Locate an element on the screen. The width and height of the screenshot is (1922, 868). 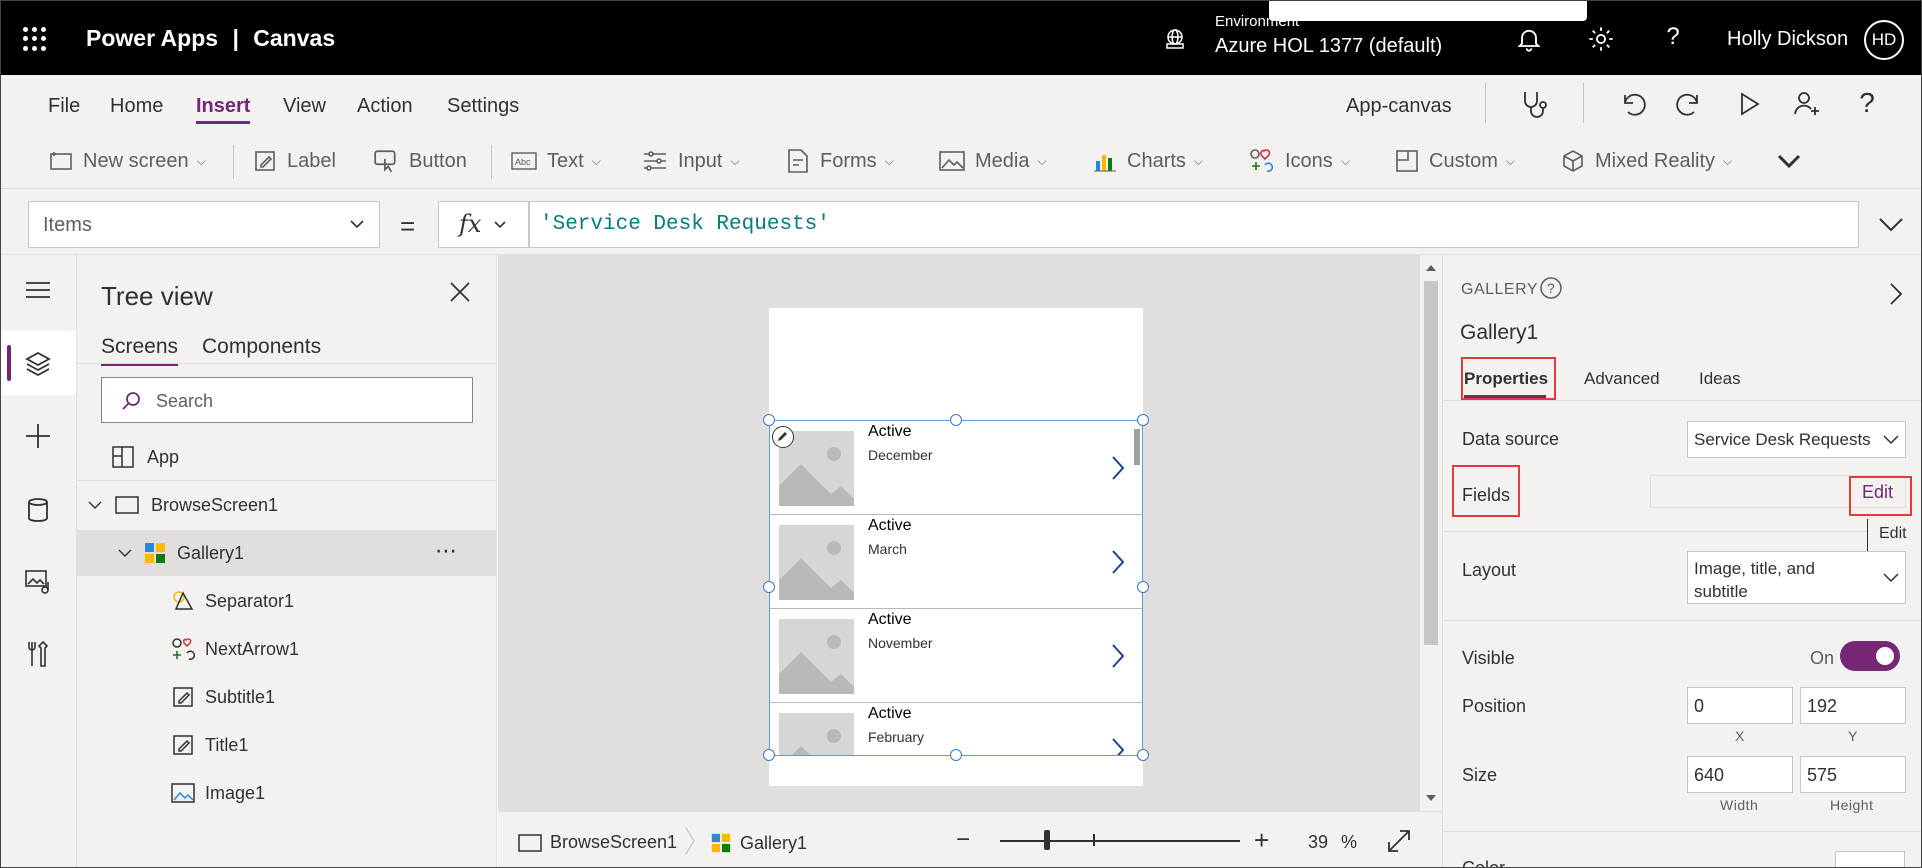
button-button: Button is located at coordinates (420, 161).